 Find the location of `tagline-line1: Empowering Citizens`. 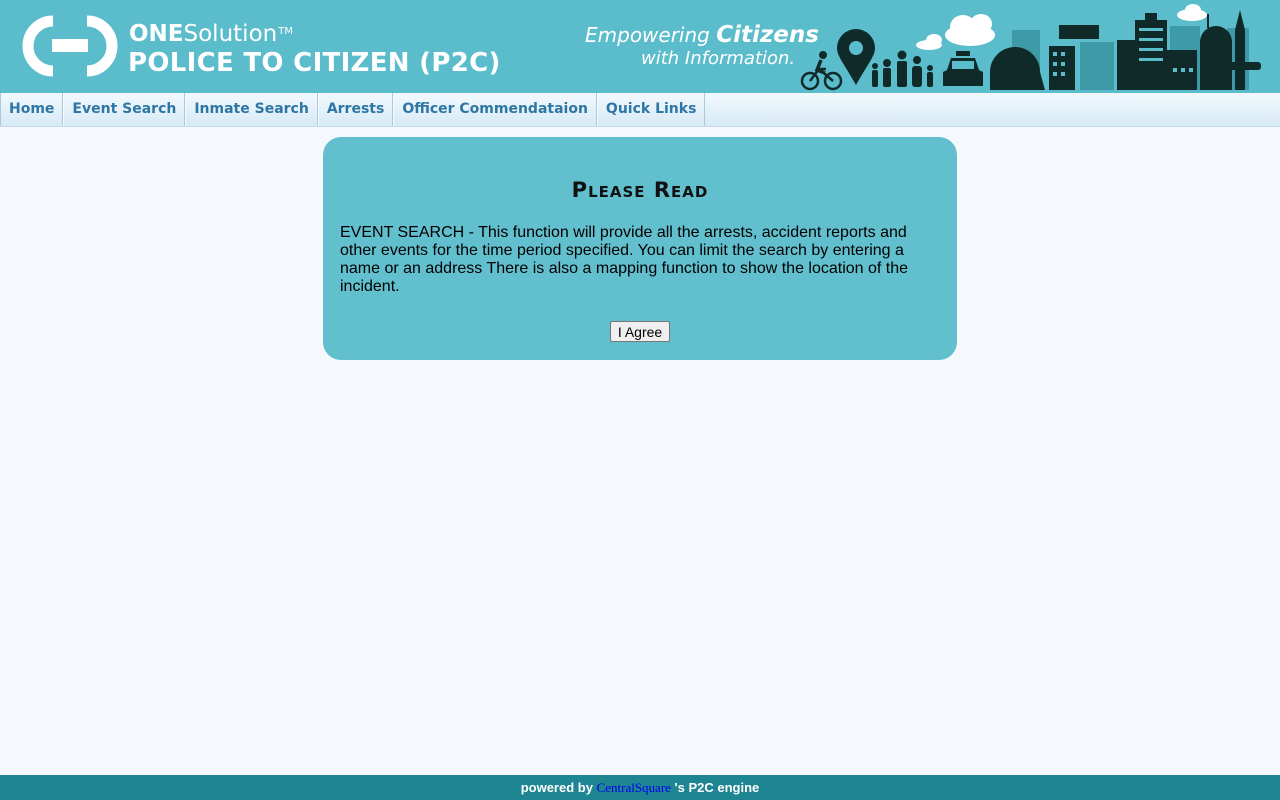

tagline-line1: Empowering Citizens is located at coordinates (702, 35).